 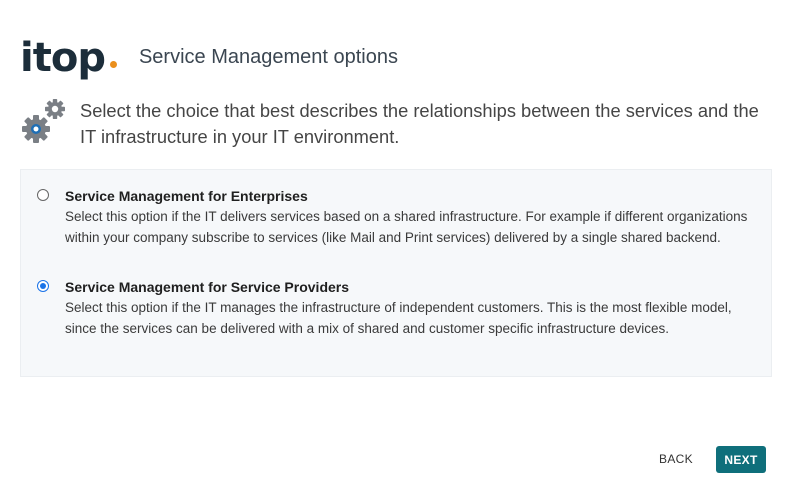 I want to click on page-header: itop Service Management options, so click(x=209, y=54).